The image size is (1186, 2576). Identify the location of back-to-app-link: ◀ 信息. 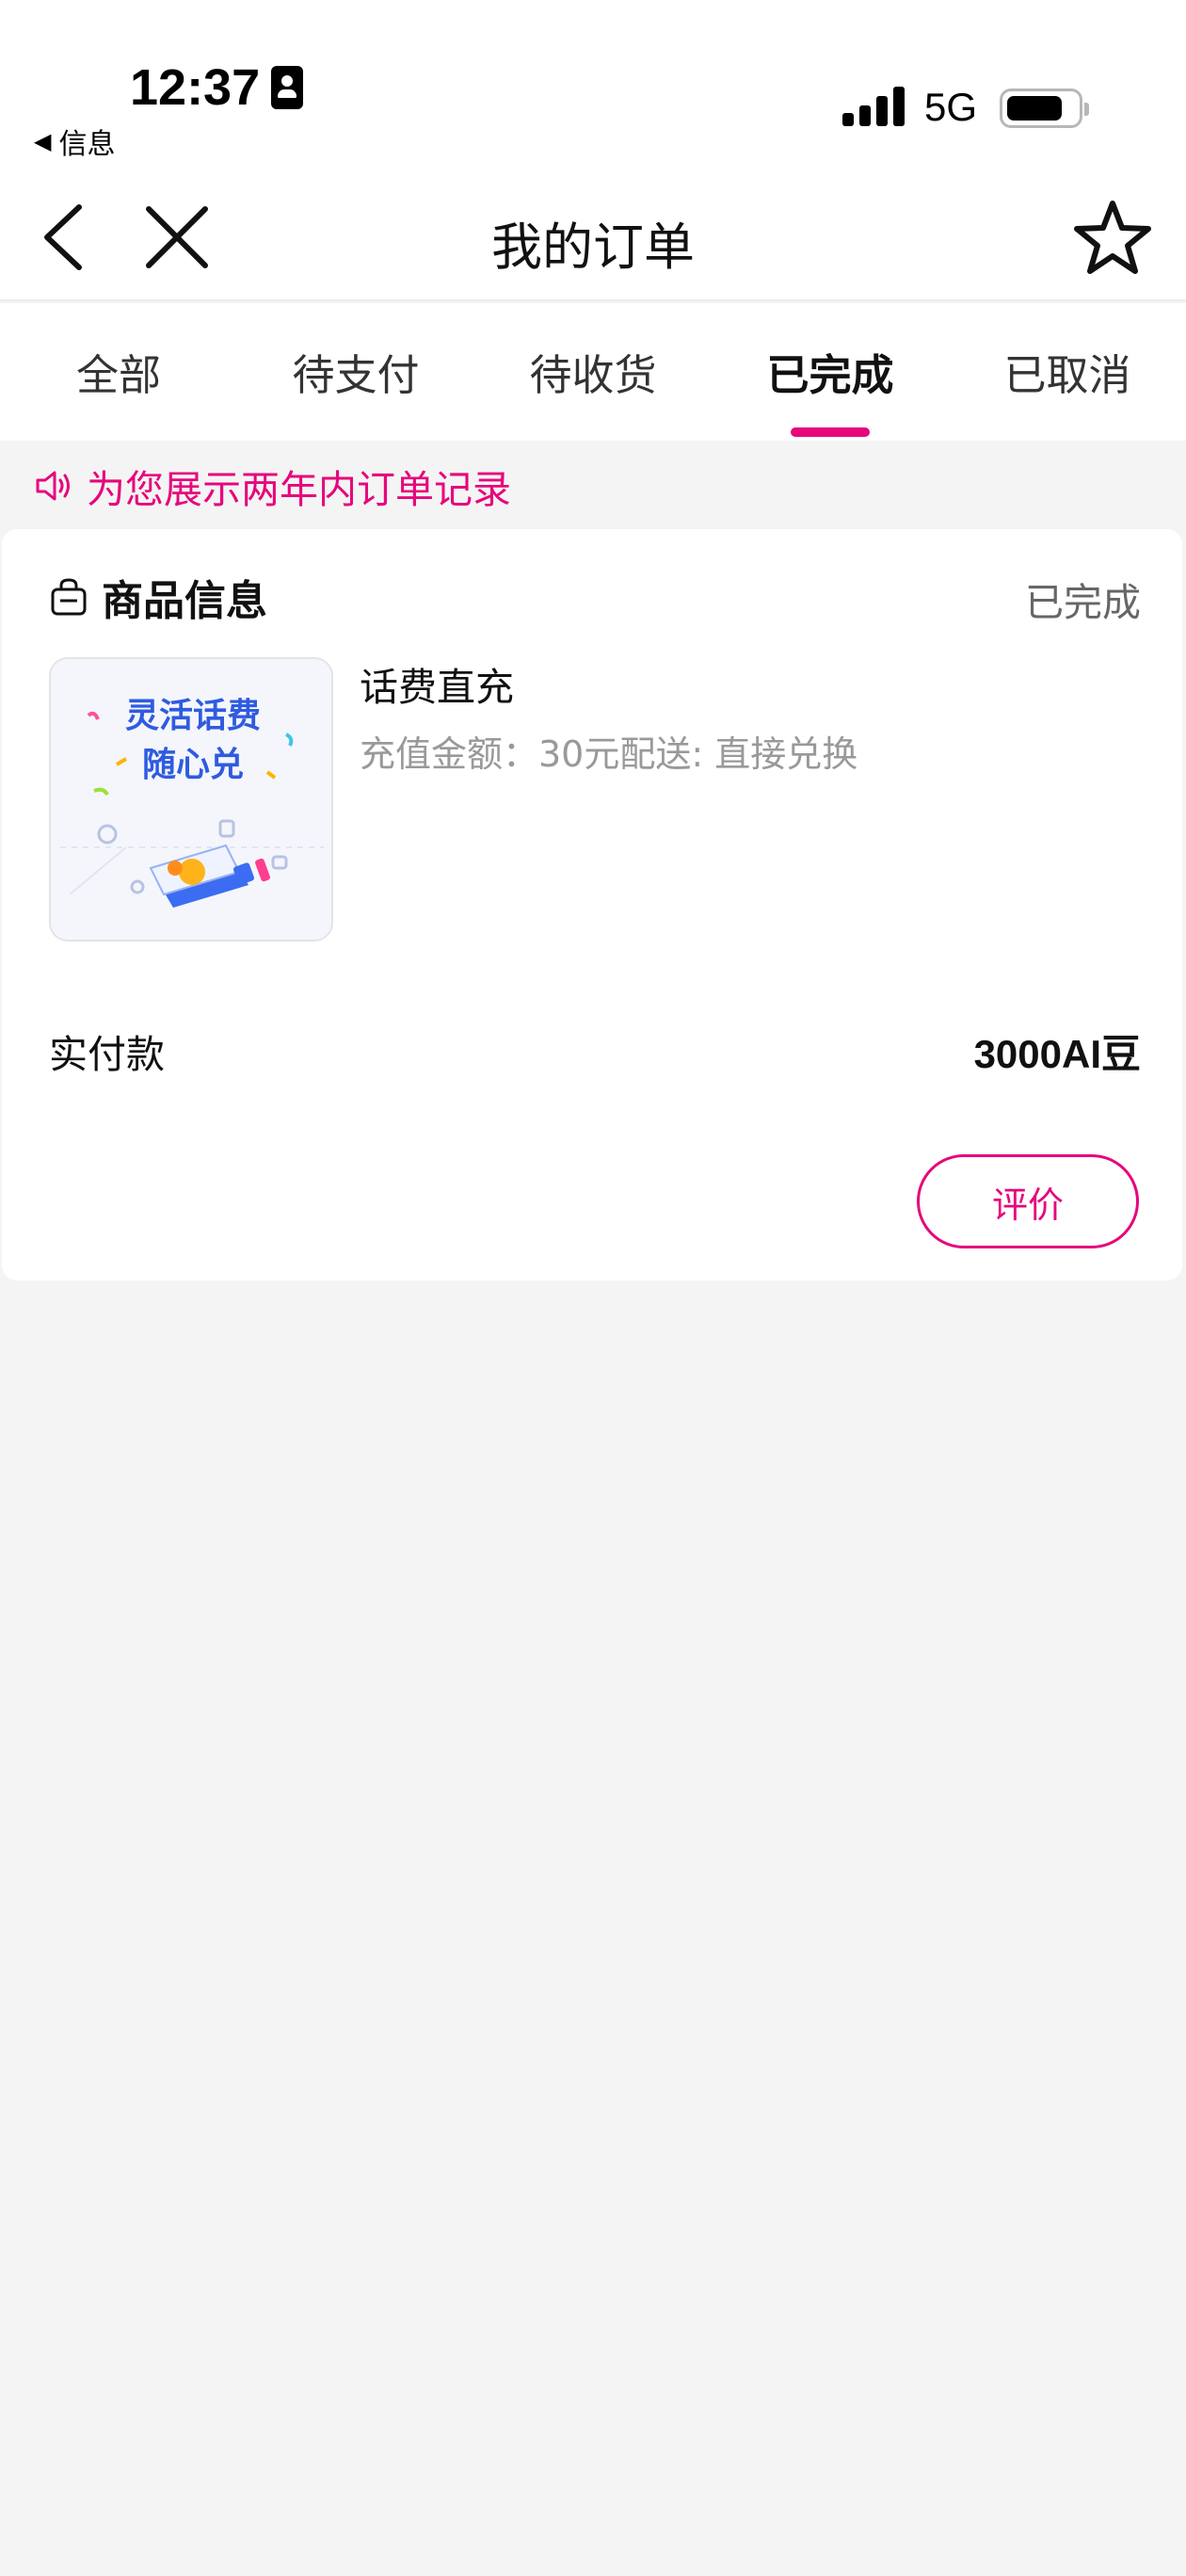
(74, 141).